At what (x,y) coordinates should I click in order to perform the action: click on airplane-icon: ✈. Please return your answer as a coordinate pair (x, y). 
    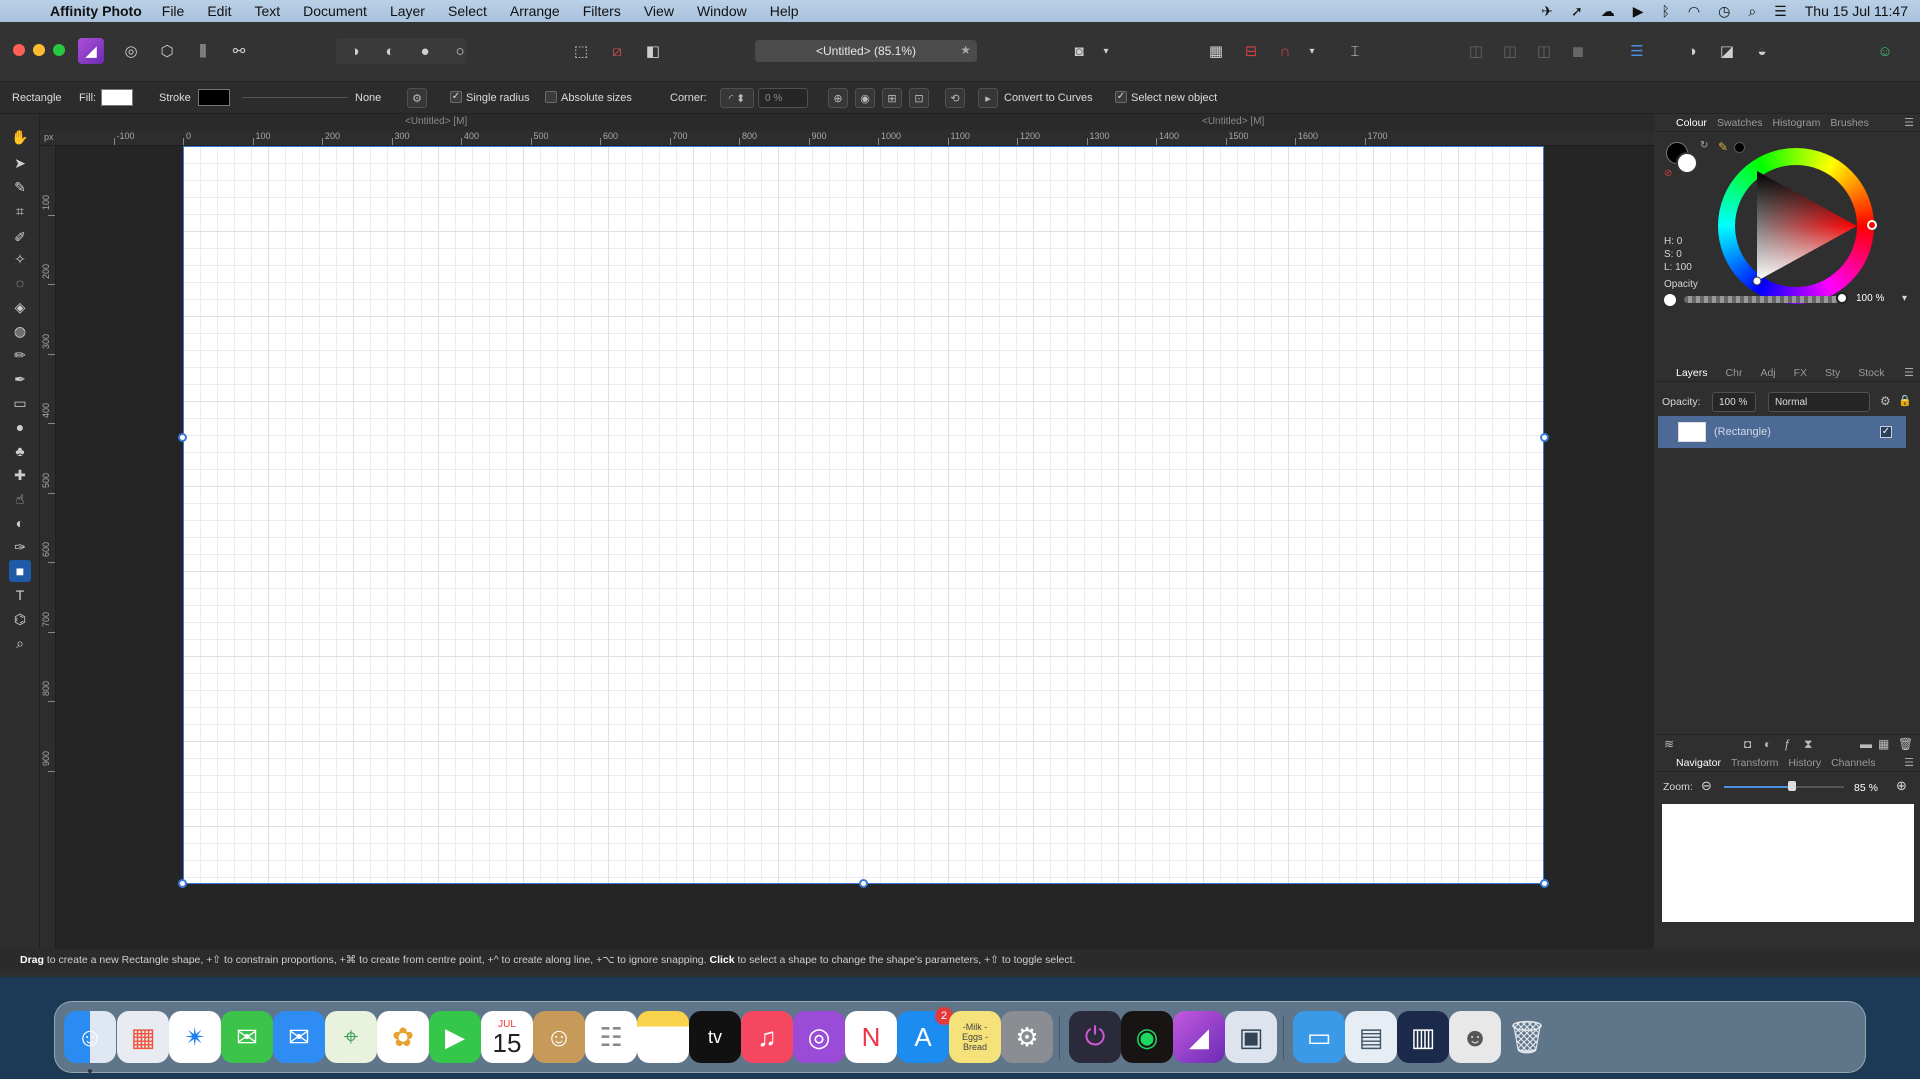
    Looking at the image, I should click on (1547, 11).